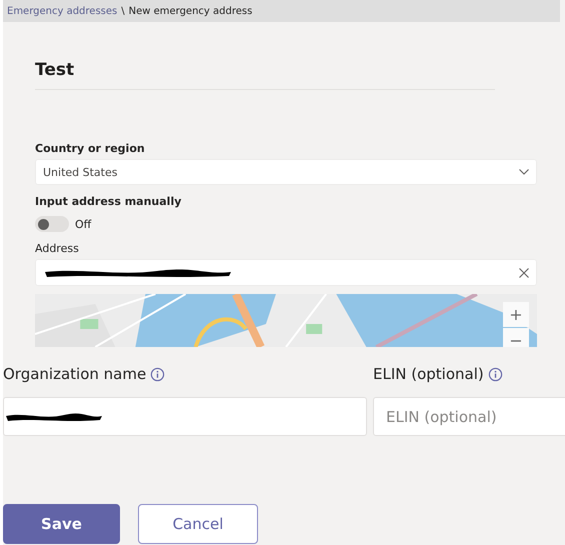 Image resolution: width=565 pixels, height=545 pixels. I want to click on page-title: Test, so click(265, 75).